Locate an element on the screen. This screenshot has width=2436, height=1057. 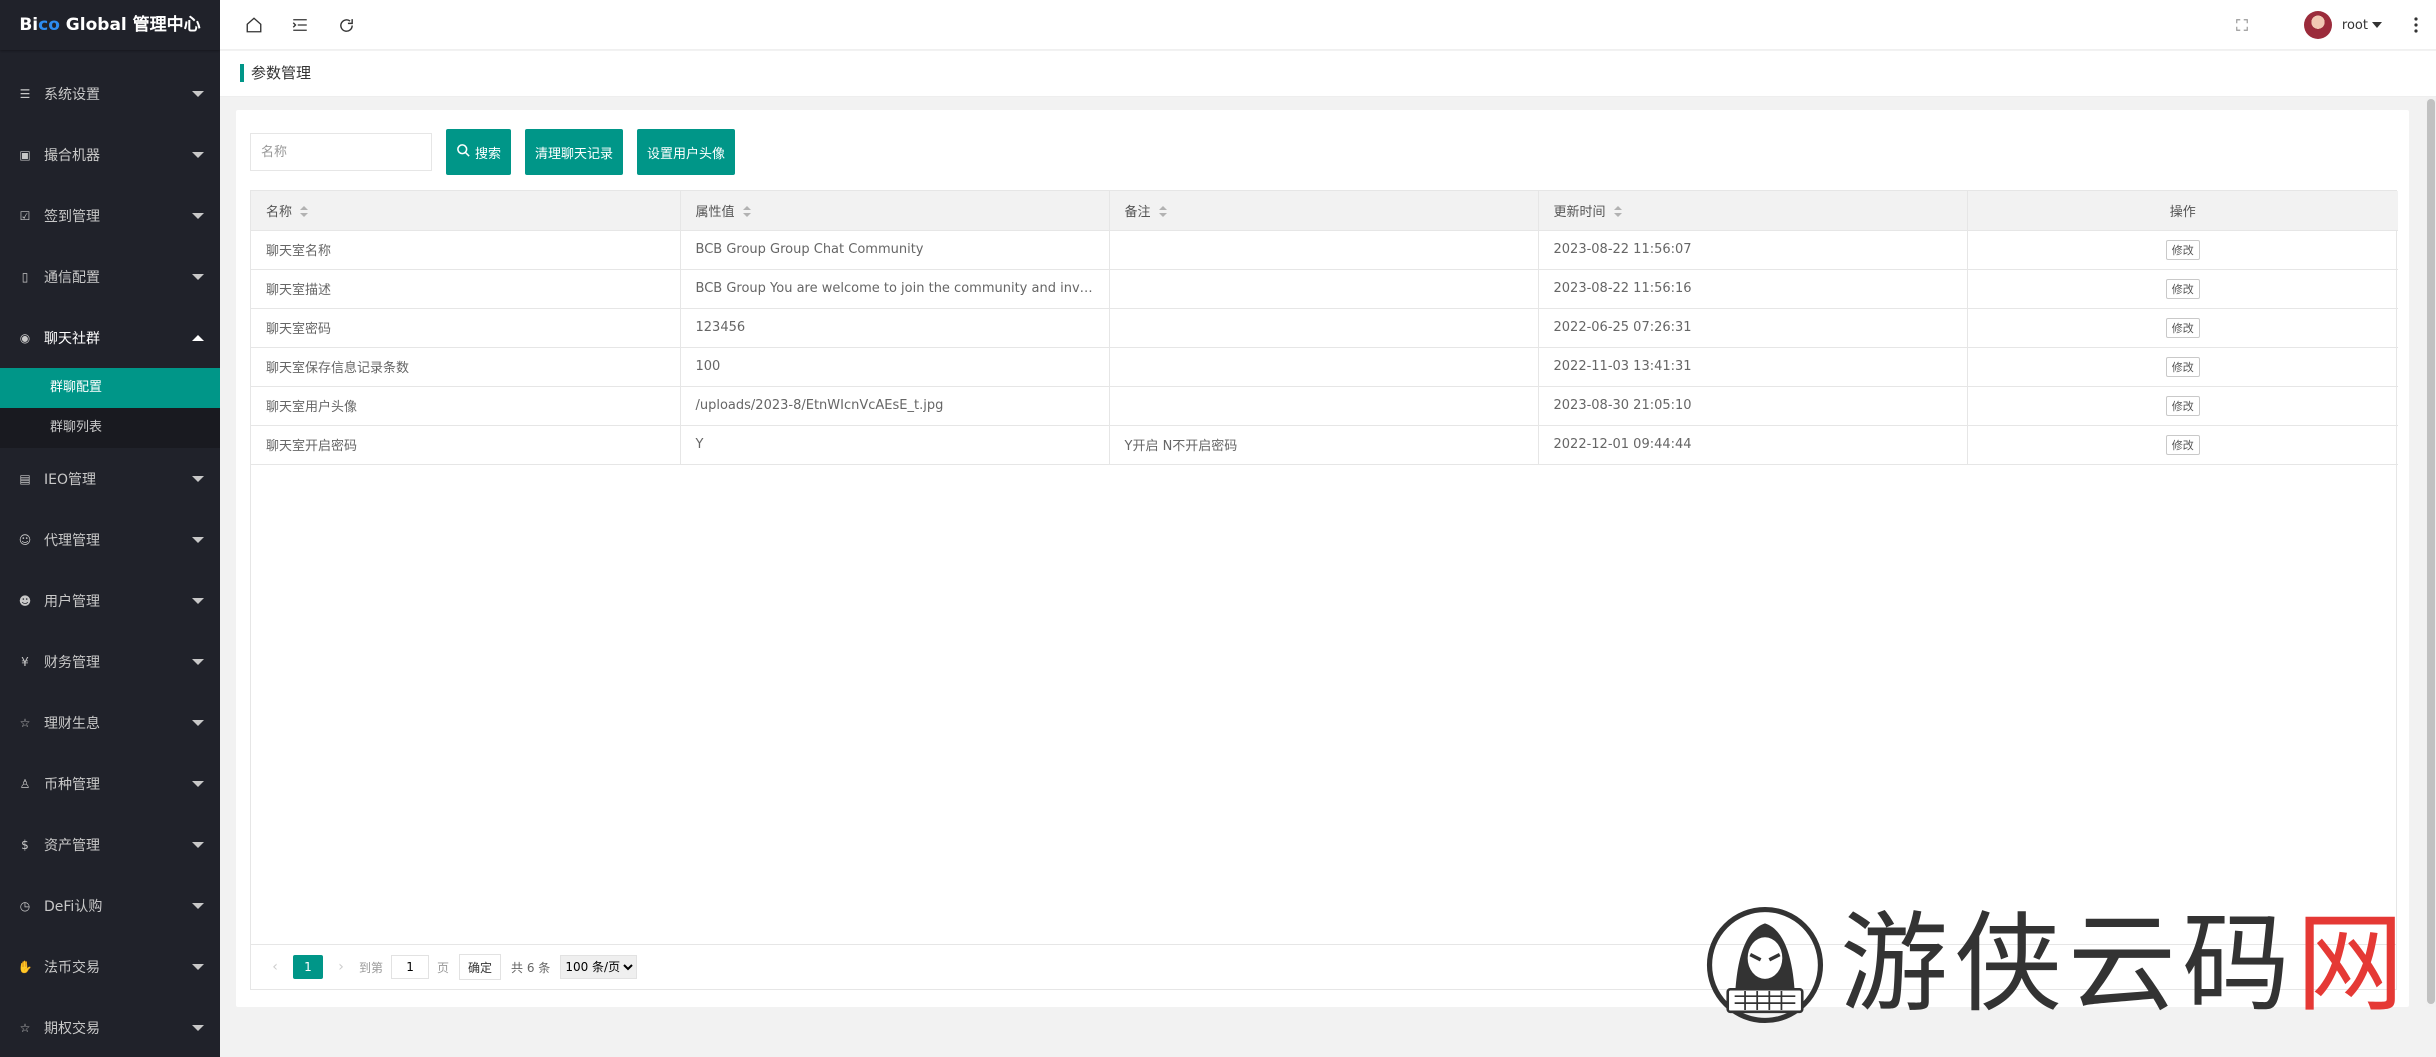
column-header-label: 操作 is located at coordinates (2182, 212).